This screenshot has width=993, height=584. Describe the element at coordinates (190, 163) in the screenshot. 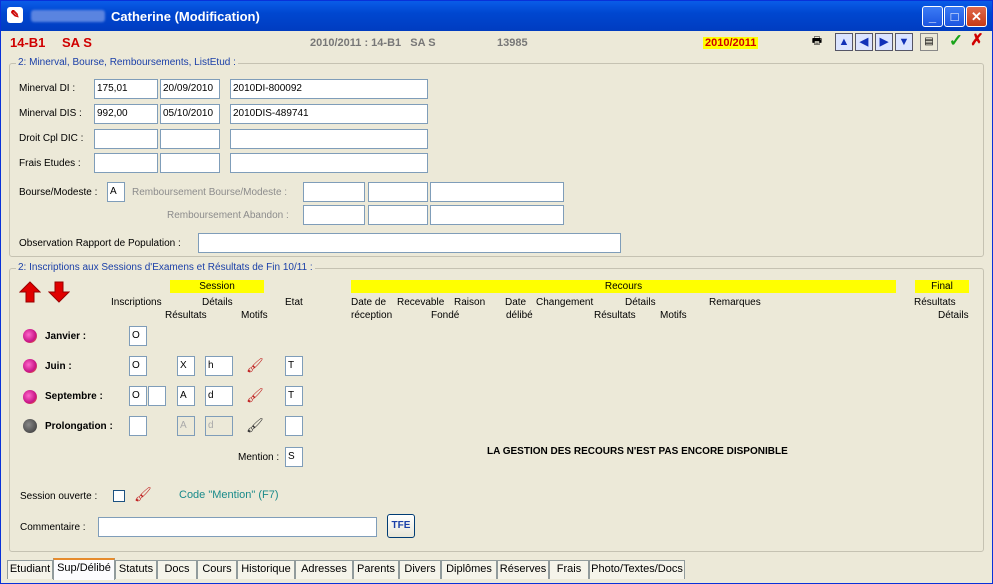

I see `frais-etudes-date` at that location.